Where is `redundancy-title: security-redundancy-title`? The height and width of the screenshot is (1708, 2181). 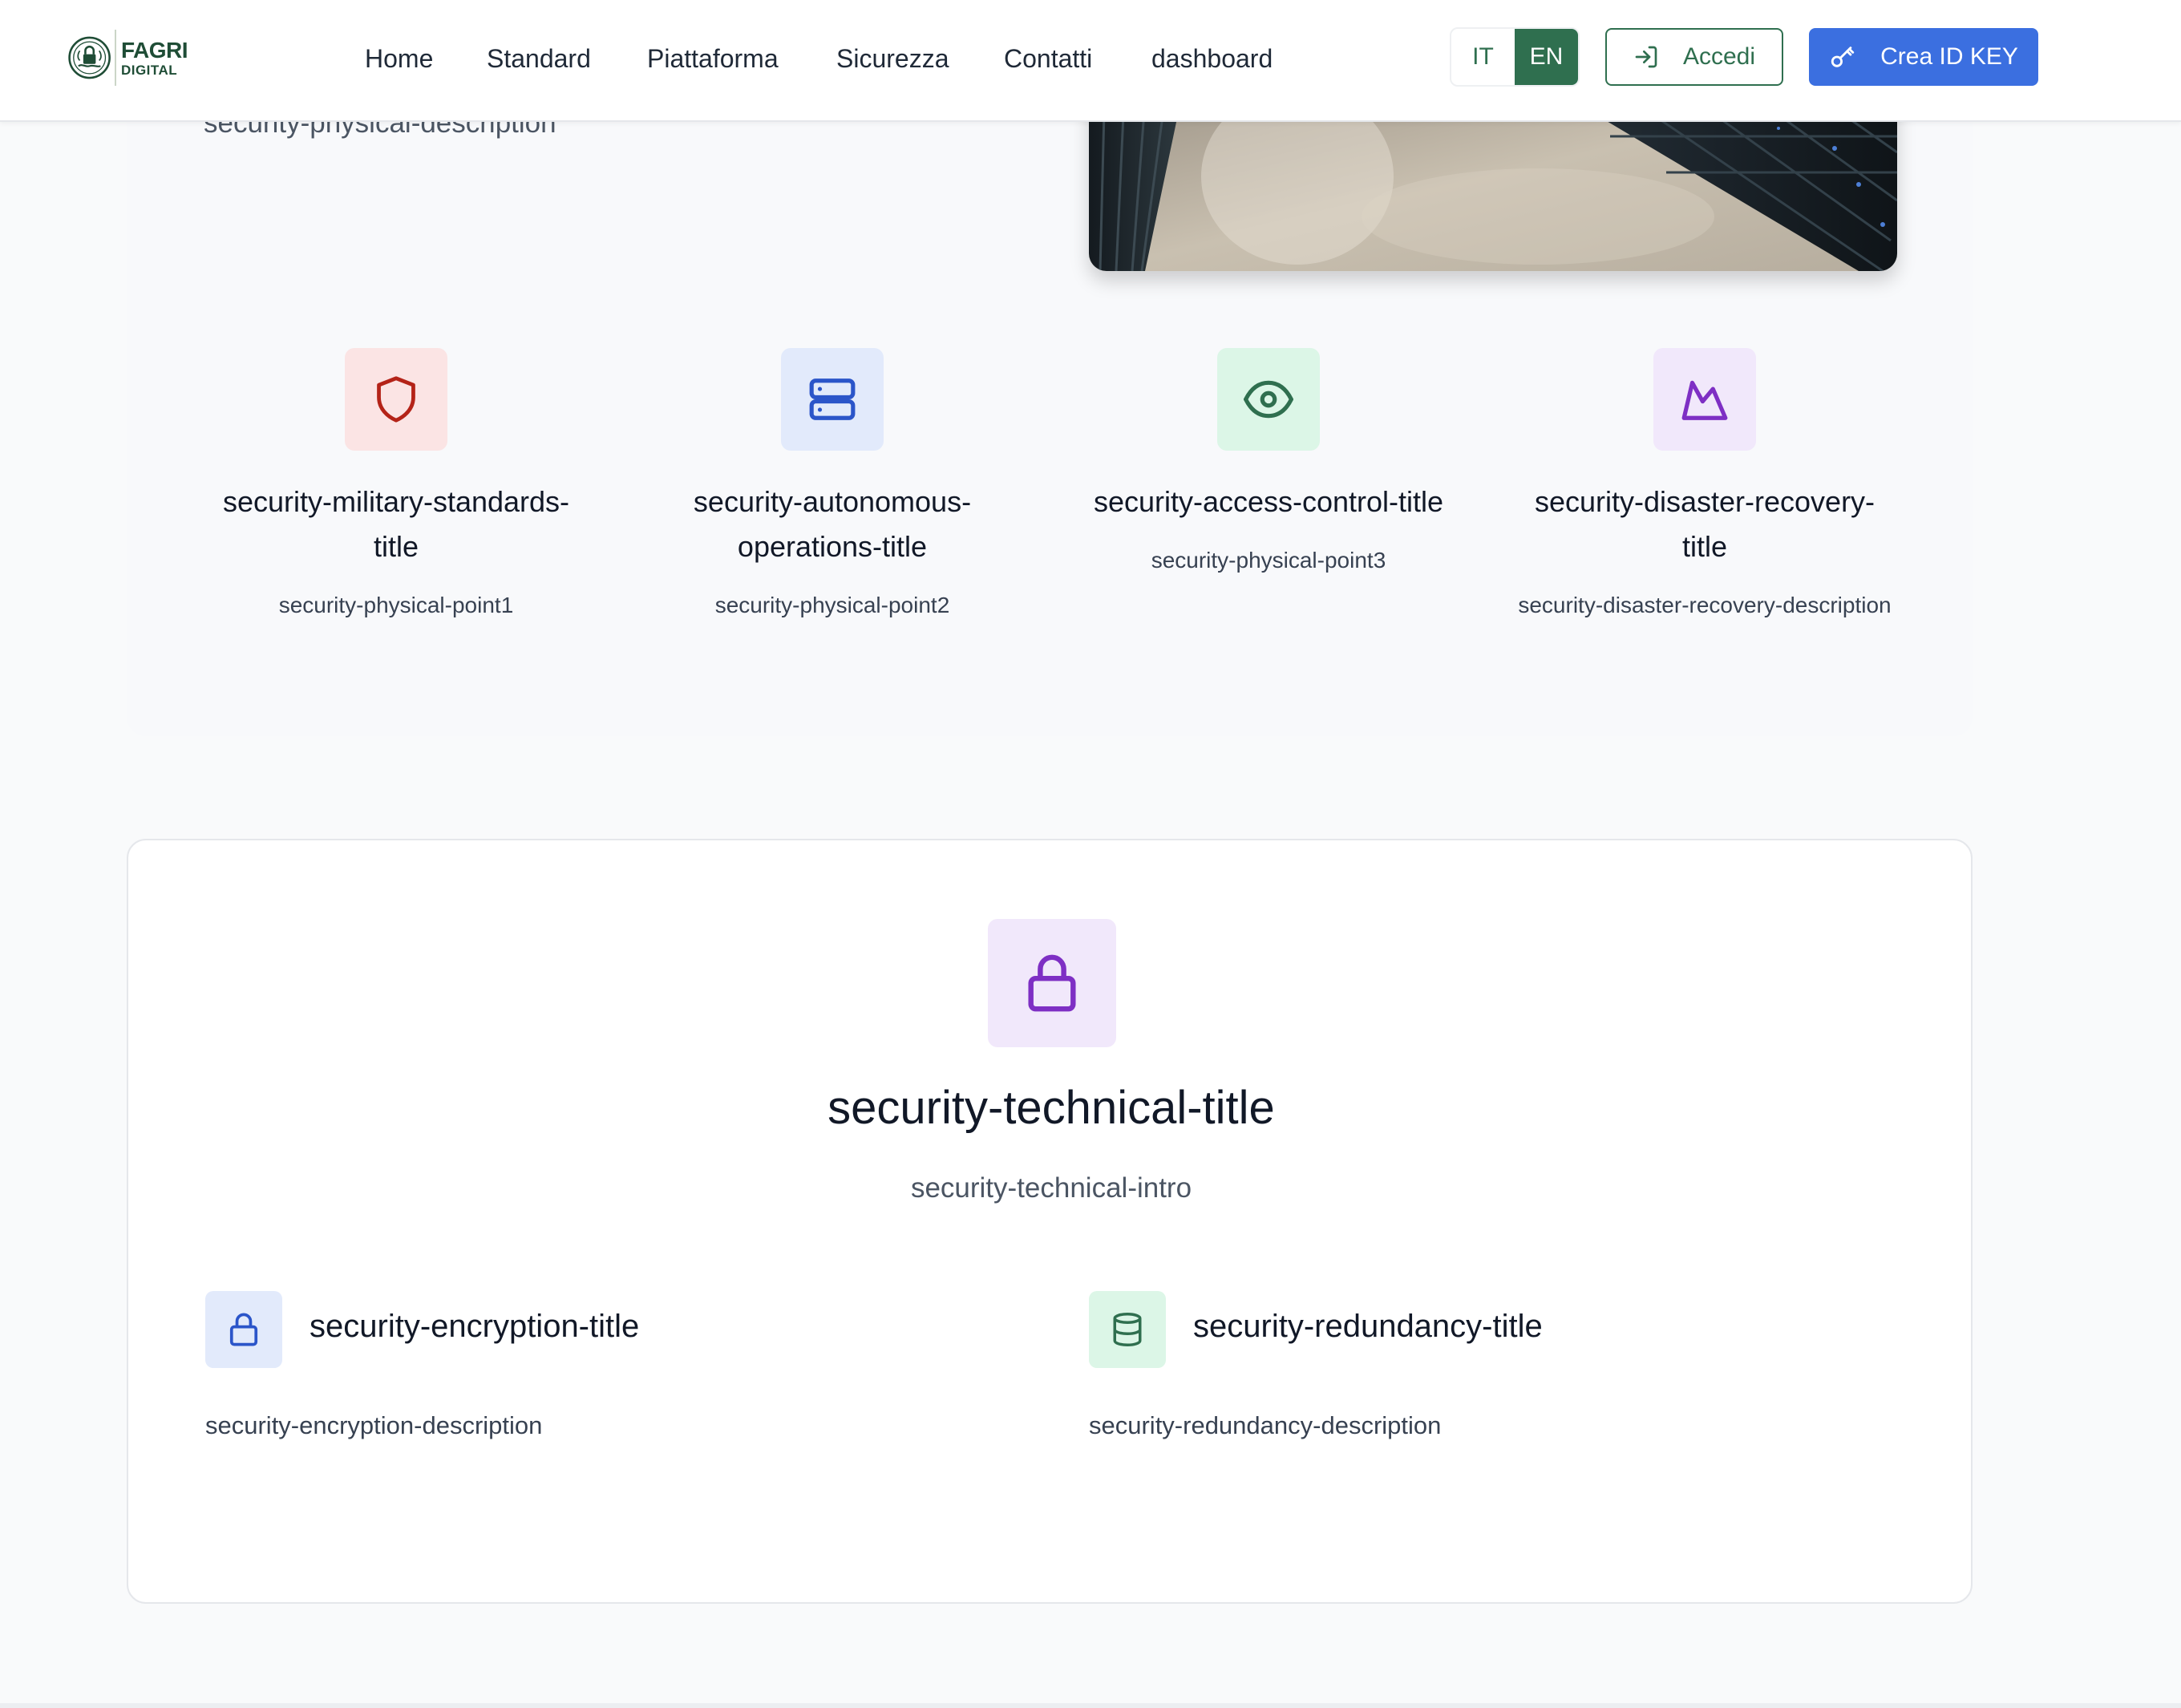 redundancy-title: security-redundancy-title is located at coordinates (1368, 1326).